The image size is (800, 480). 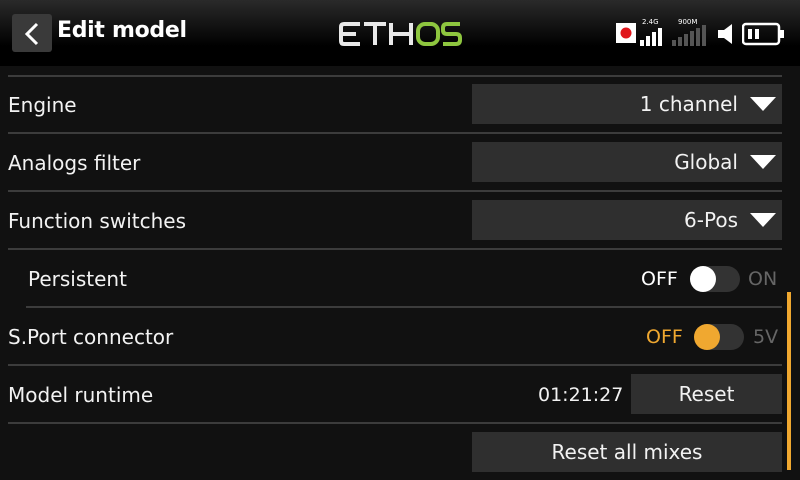 I want to click on status-bar: 2.4G 900M, so click(x=702, y=34).